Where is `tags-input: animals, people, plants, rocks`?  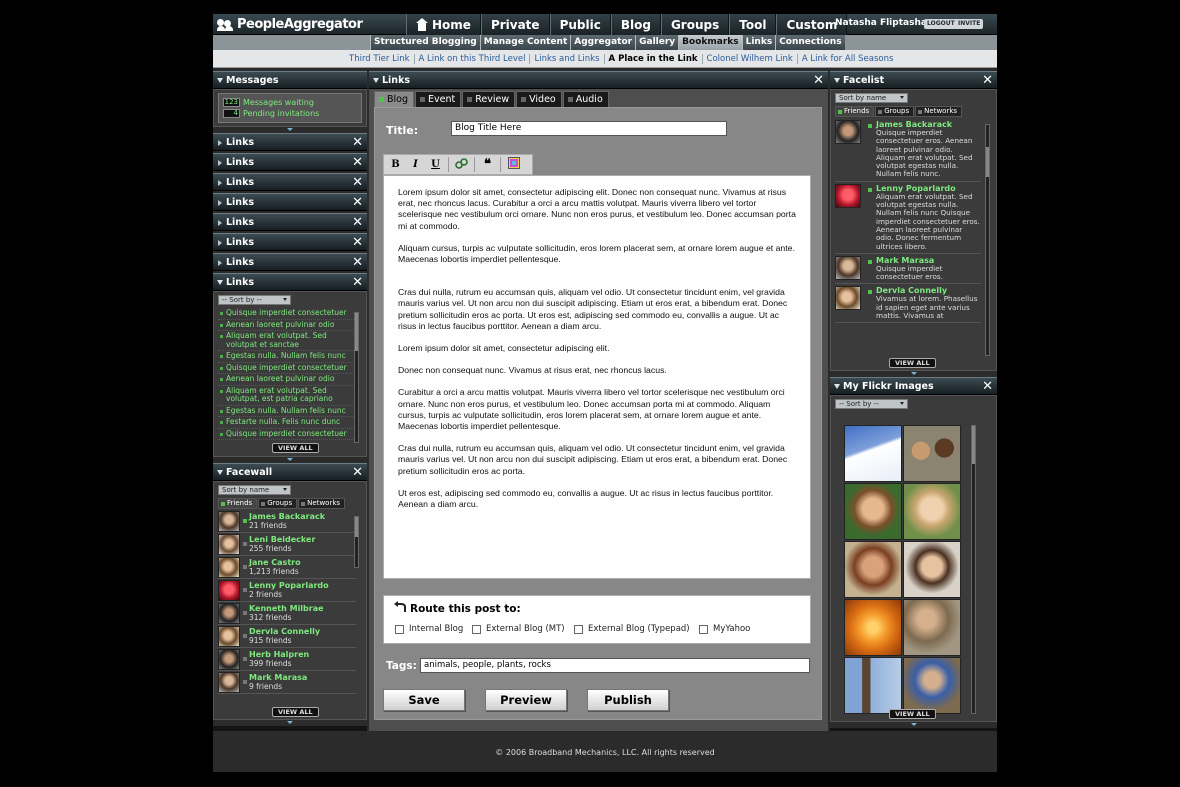
tags-input: animals, people, plants, rocks is located at coordinates (615, 665).